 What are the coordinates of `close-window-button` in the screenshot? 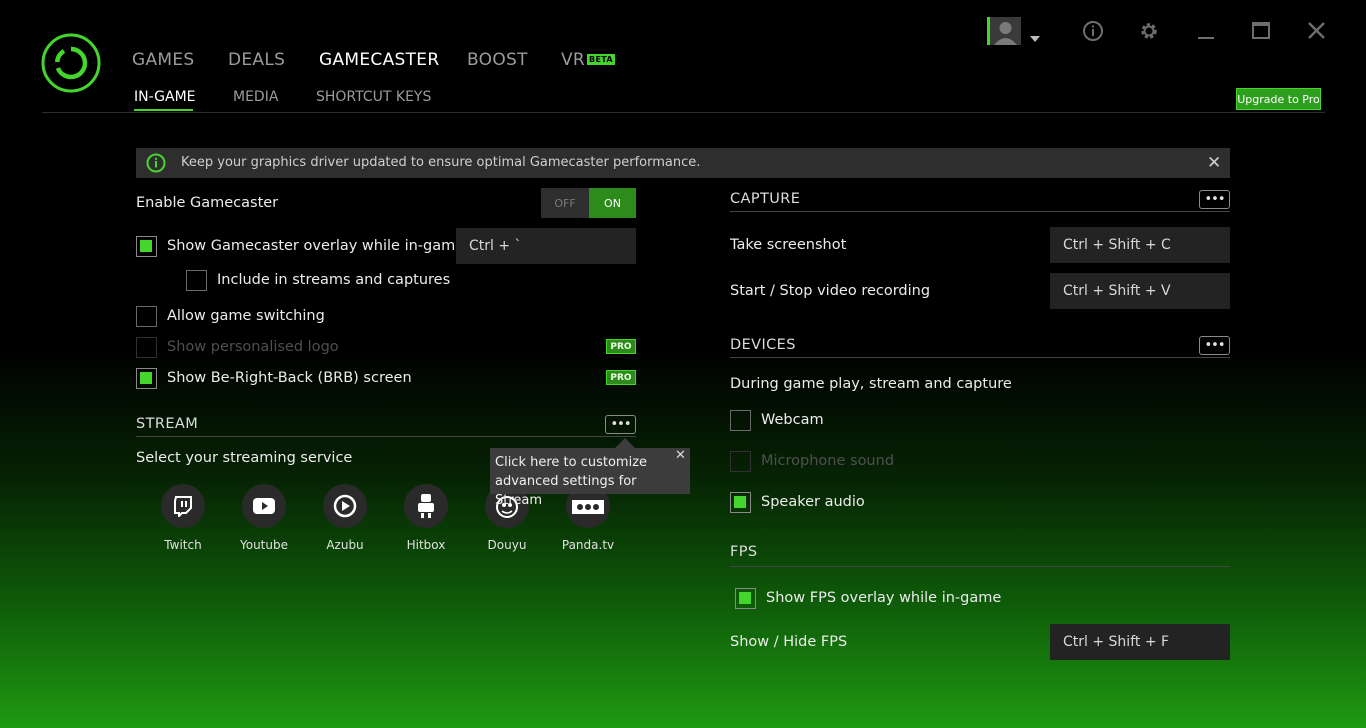 It's located at (1316, 32).